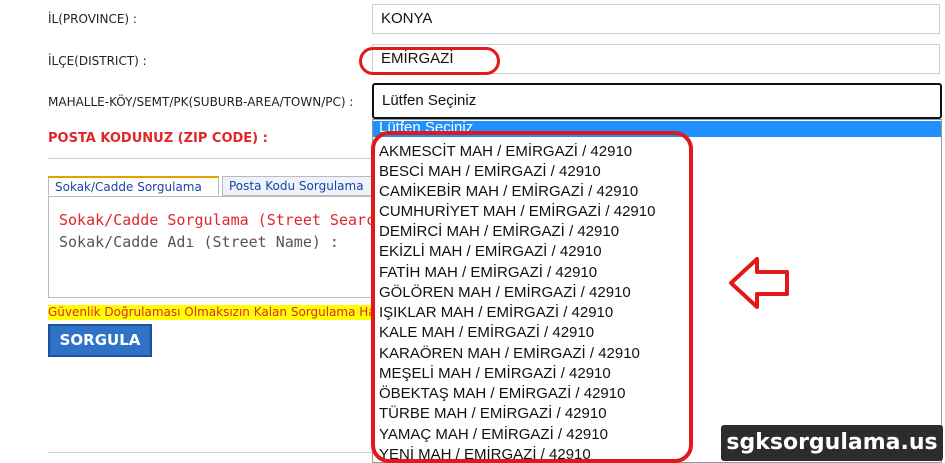  Describe the element at coordinates (657, 101) in the screenshot. I see `neighborhood-select: Lütfen Seçiniz` at that location.